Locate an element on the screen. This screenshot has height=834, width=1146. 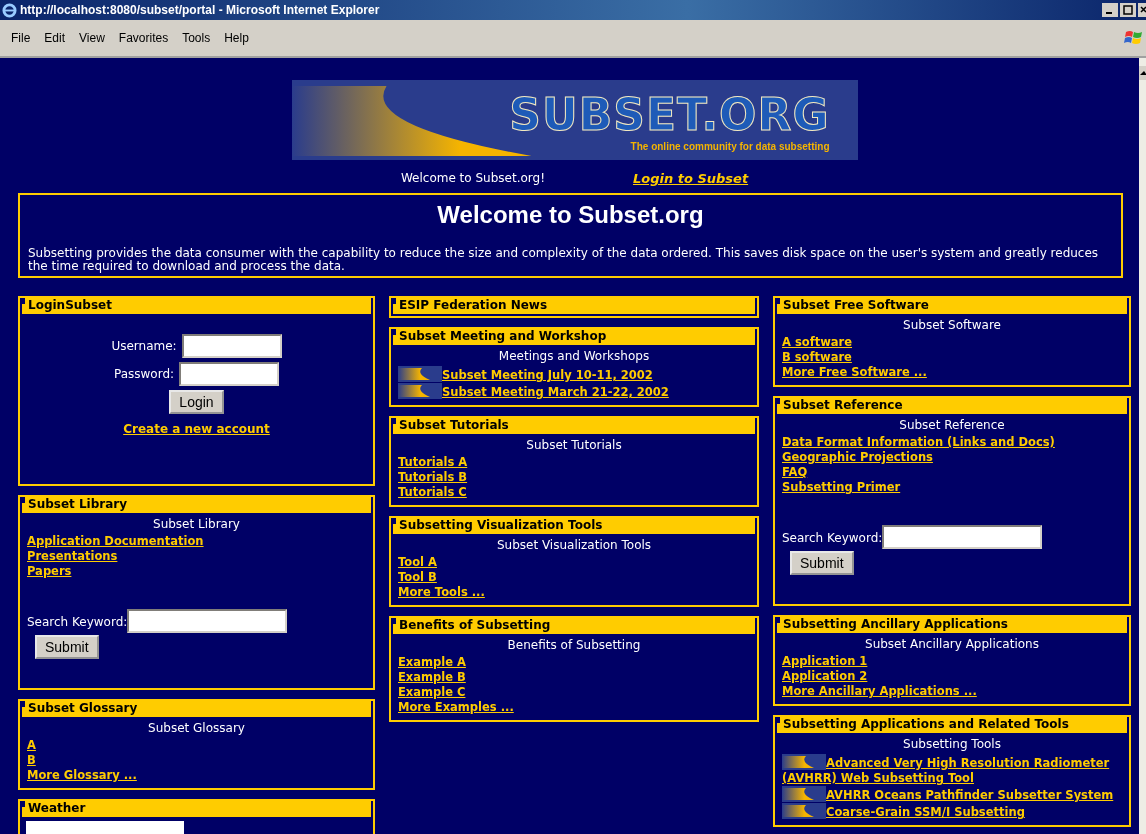
panel-link: Example B is located at coordinates (574, 677).